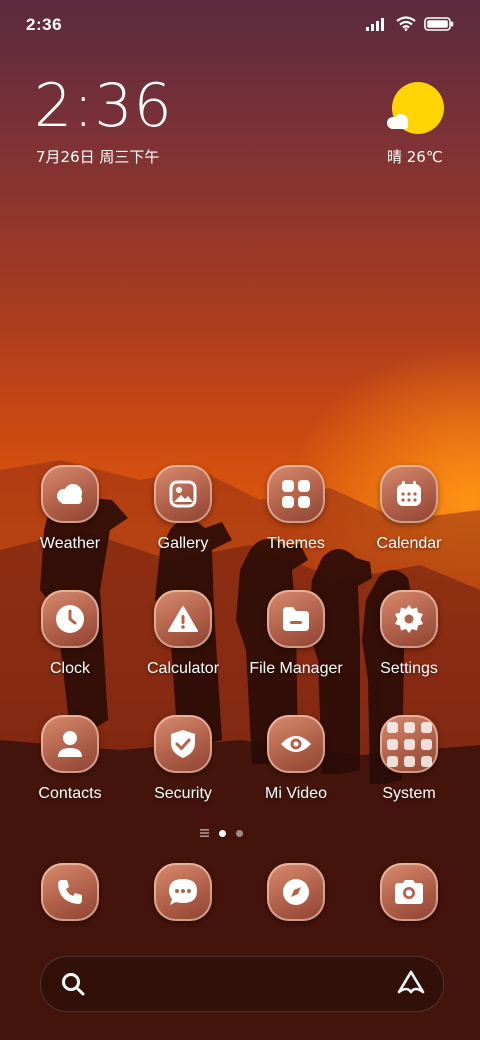 Image resolution: width=480 pixels, height=1040 pixels. What do you see at coordinates (73, 984) in the screenshot?
I see `search-icon` at bounding box center [73, 984].